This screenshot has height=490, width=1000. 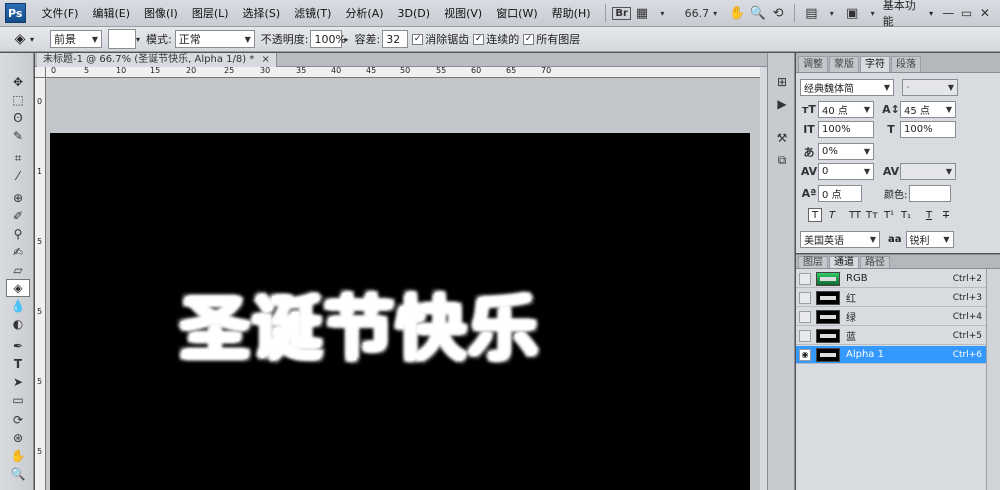 What do you see at coordinates (18, 118) in the screenshot?
I see `lasso-tool-icon: ʘ` at bounding box center [18, 118].